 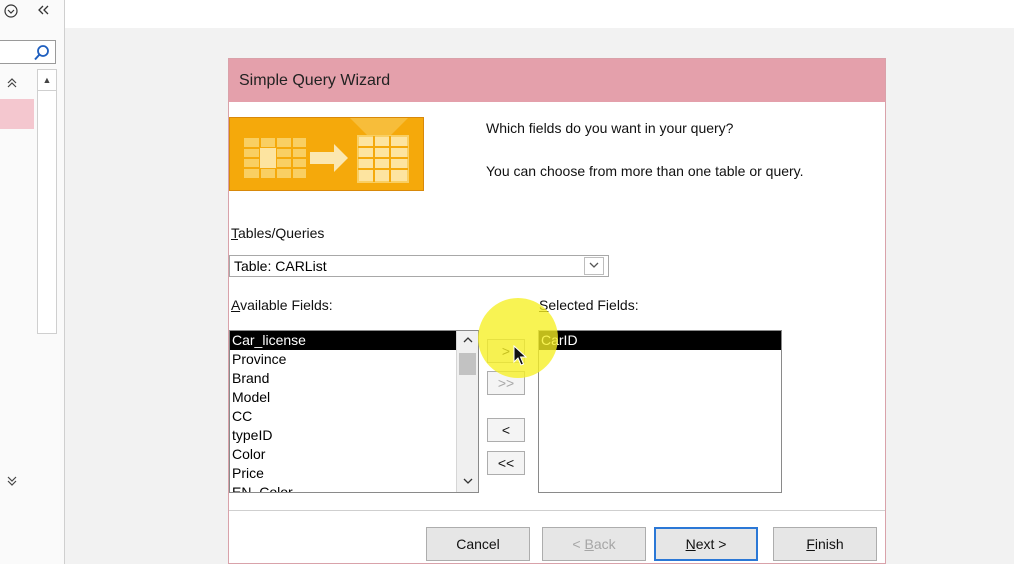 I want to click on back-button: < Back, so click(x=594, y=544).